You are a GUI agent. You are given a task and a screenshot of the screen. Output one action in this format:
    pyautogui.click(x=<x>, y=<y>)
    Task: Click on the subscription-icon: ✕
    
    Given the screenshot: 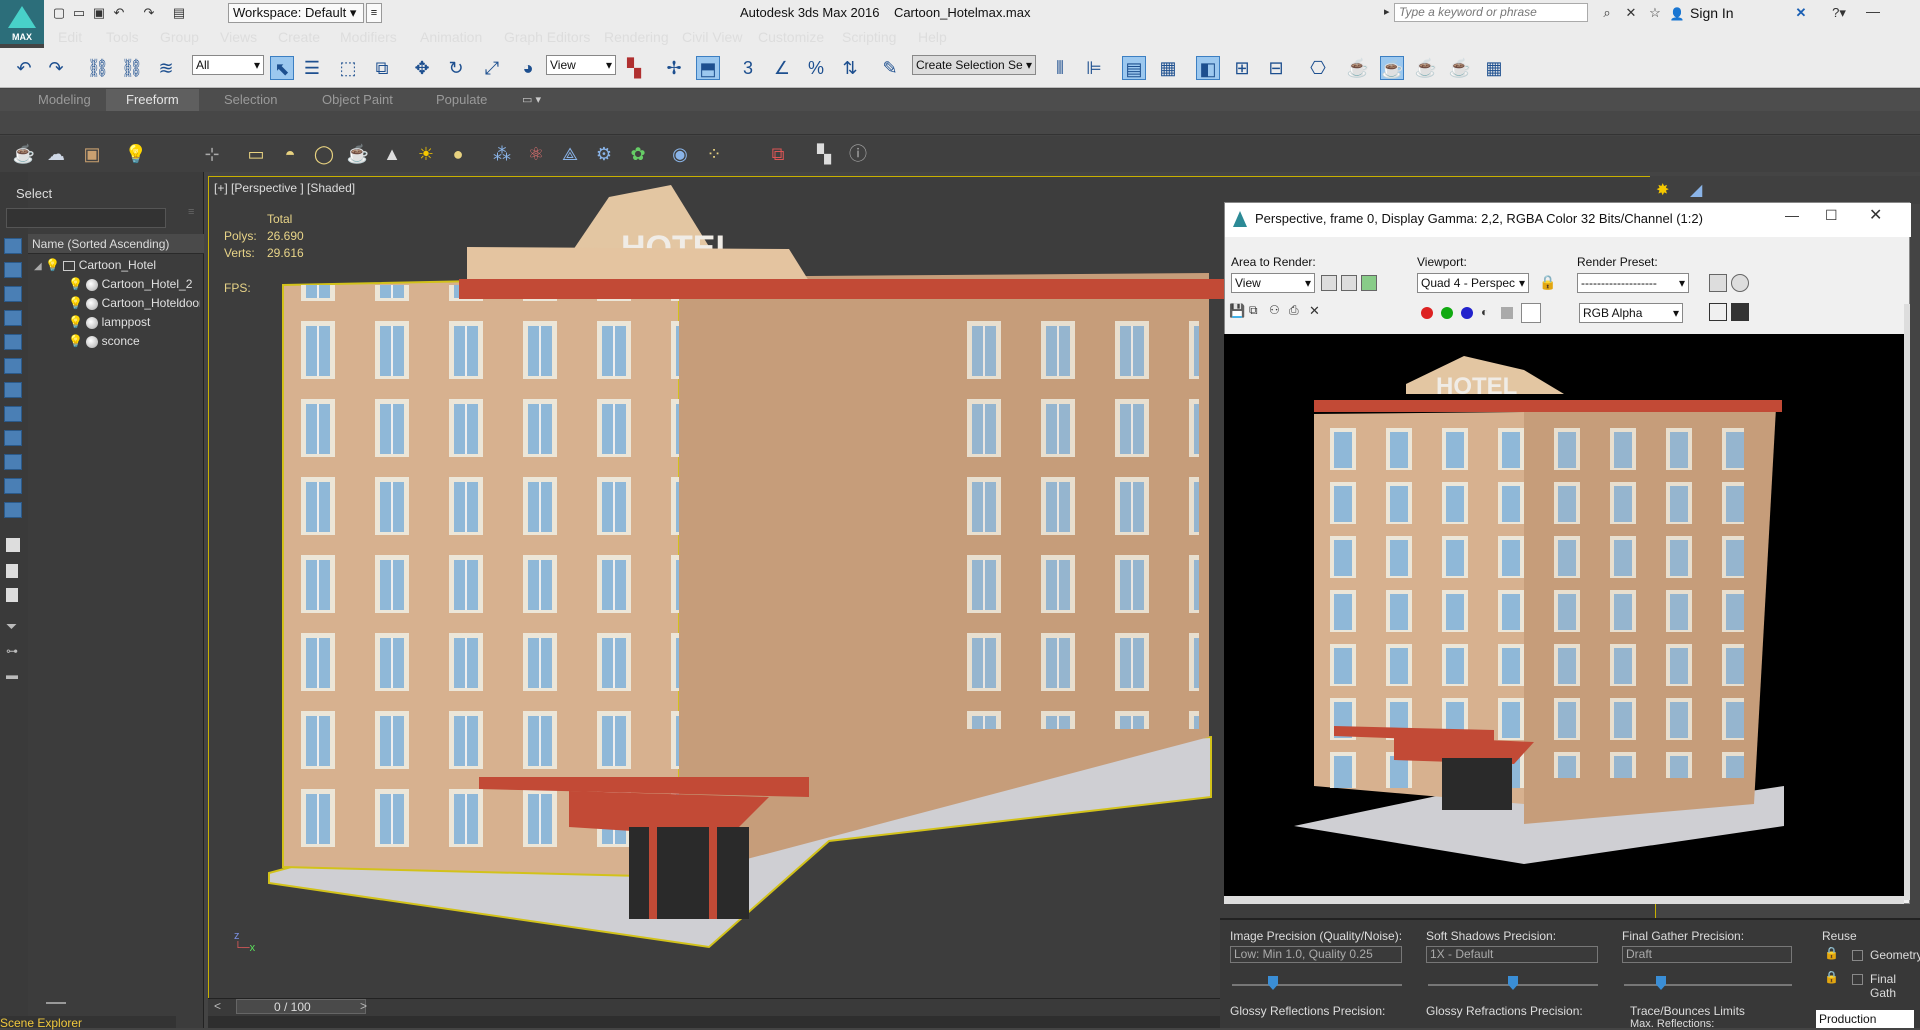 What is the action you would take?
    pyautogui.click(x=1631, y=13)
    